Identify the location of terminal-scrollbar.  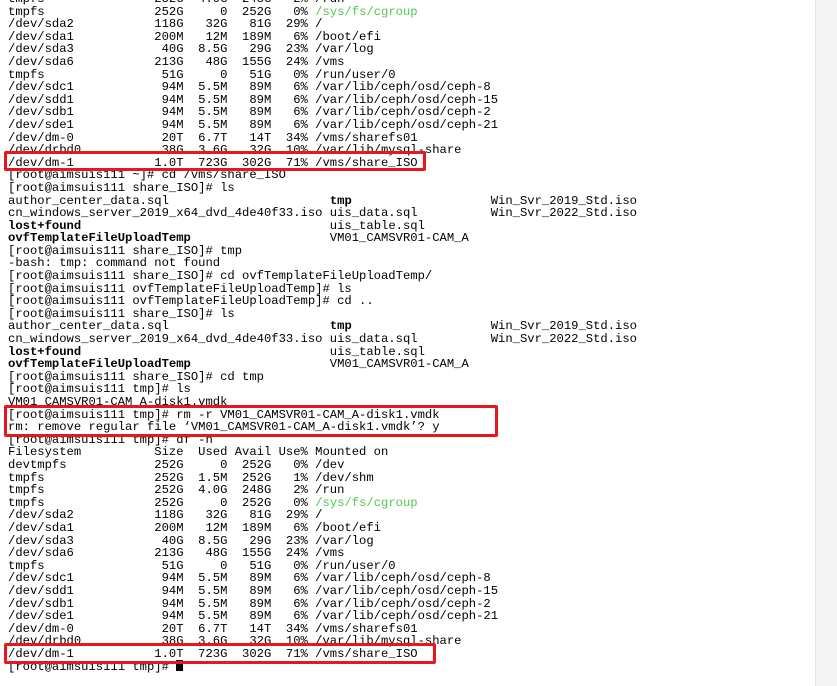
(826, 343).